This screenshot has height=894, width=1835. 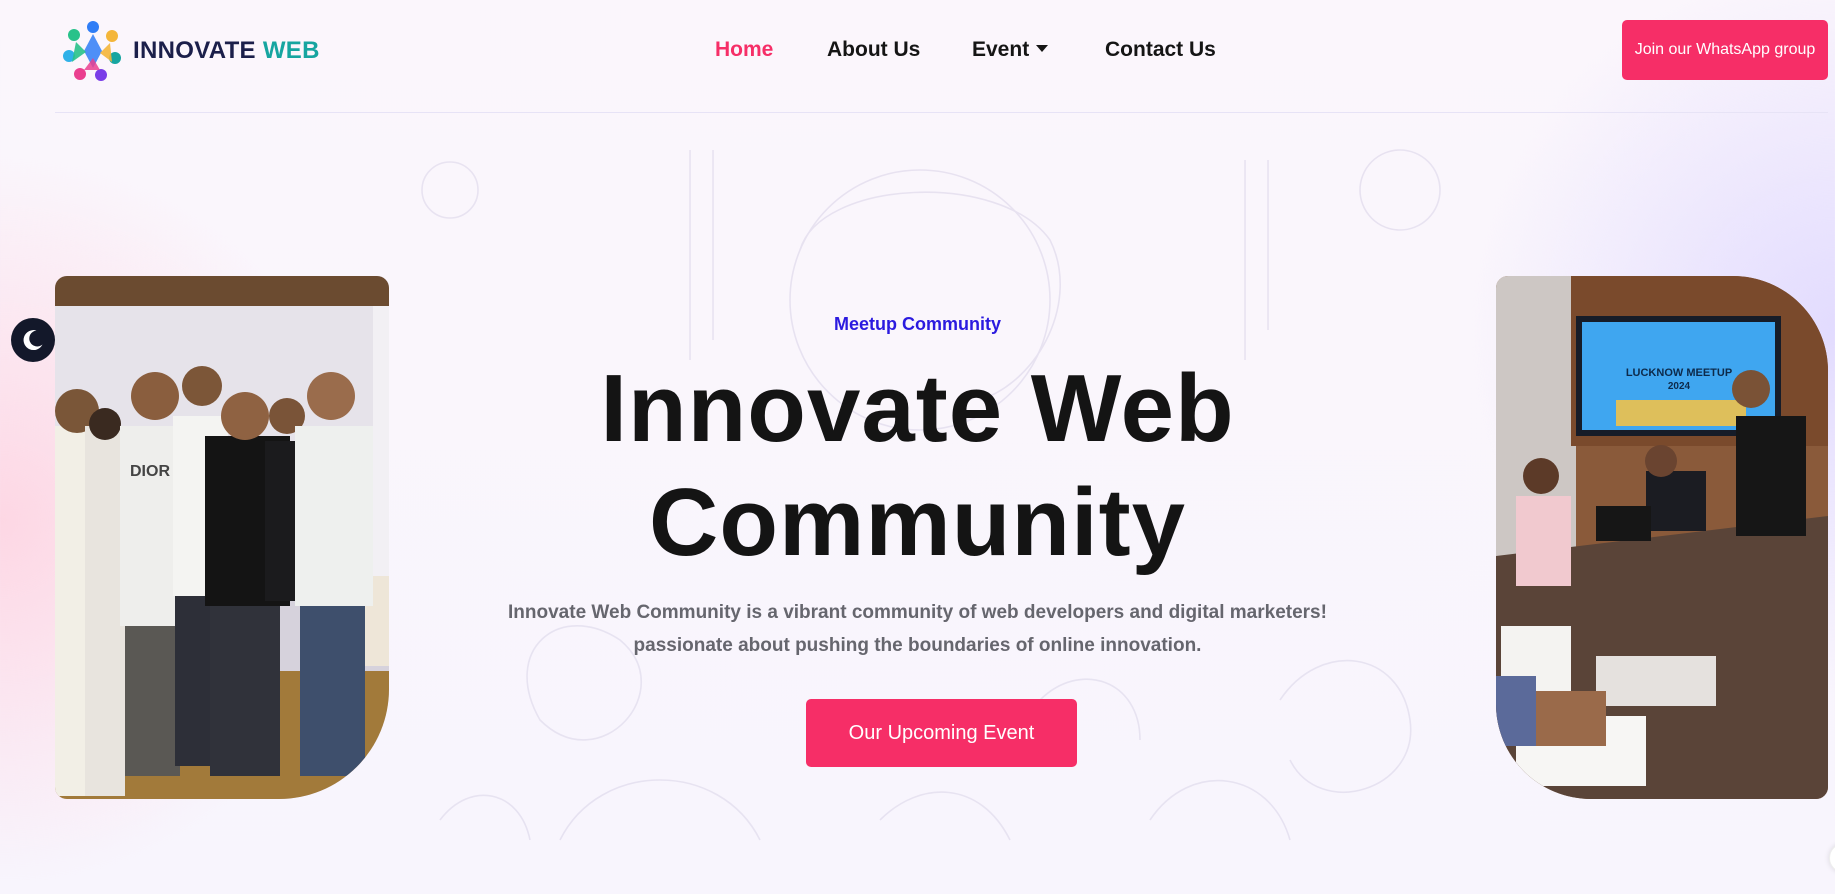 What do you see at coordinates (1725, 50) in the screenshot?
I see `join-whatsapp-button: Join our WhatsApp group` at bounding box center [1725, 50].